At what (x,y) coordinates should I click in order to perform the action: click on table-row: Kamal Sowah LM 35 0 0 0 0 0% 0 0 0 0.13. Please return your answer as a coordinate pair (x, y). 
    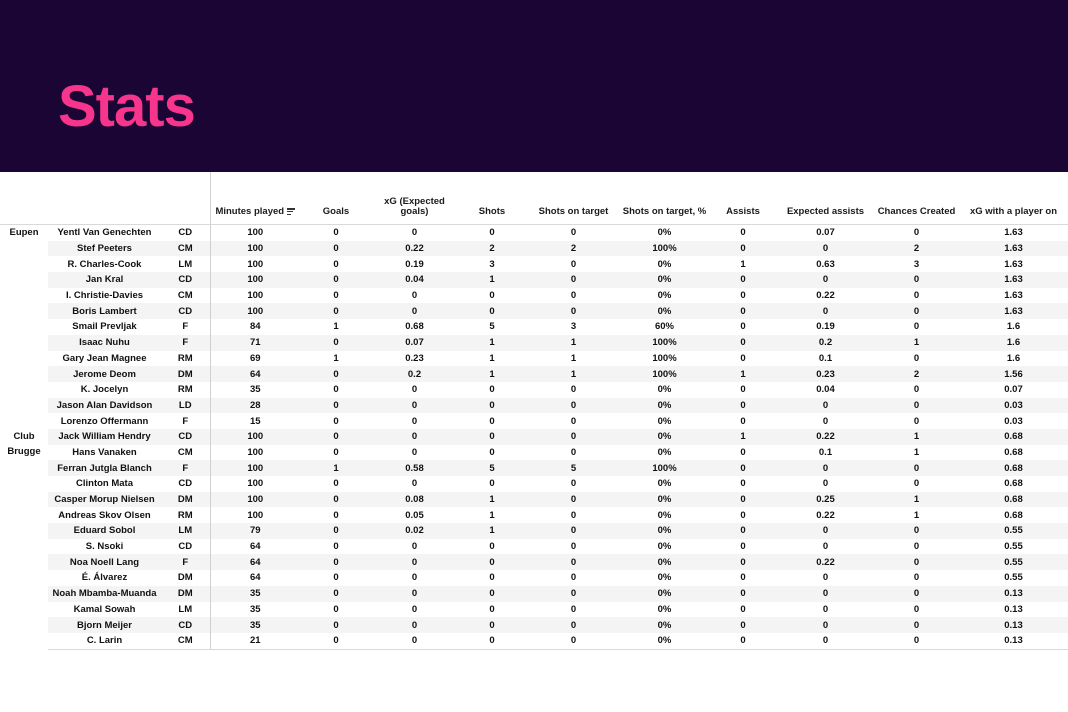
    Looking at the image, I should click on (534, 609).